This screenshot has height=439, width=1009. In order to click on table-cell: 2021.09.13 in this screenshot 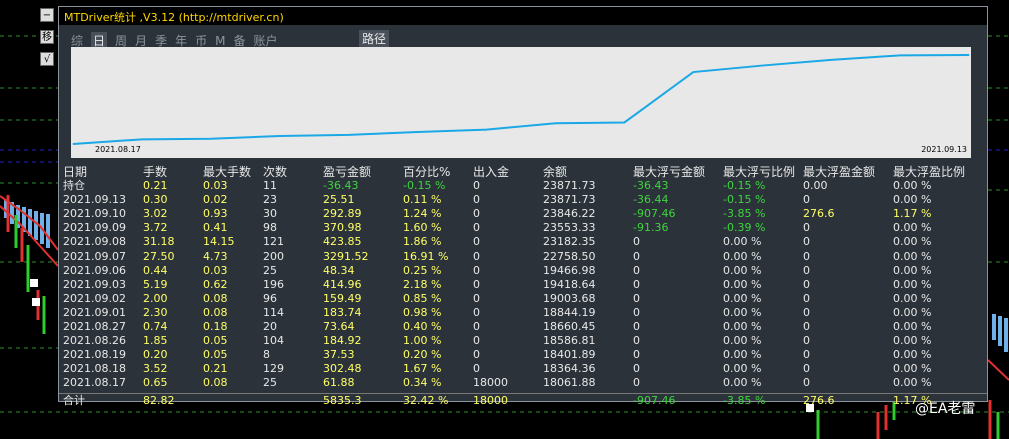, I will do `click(94, 200)`.